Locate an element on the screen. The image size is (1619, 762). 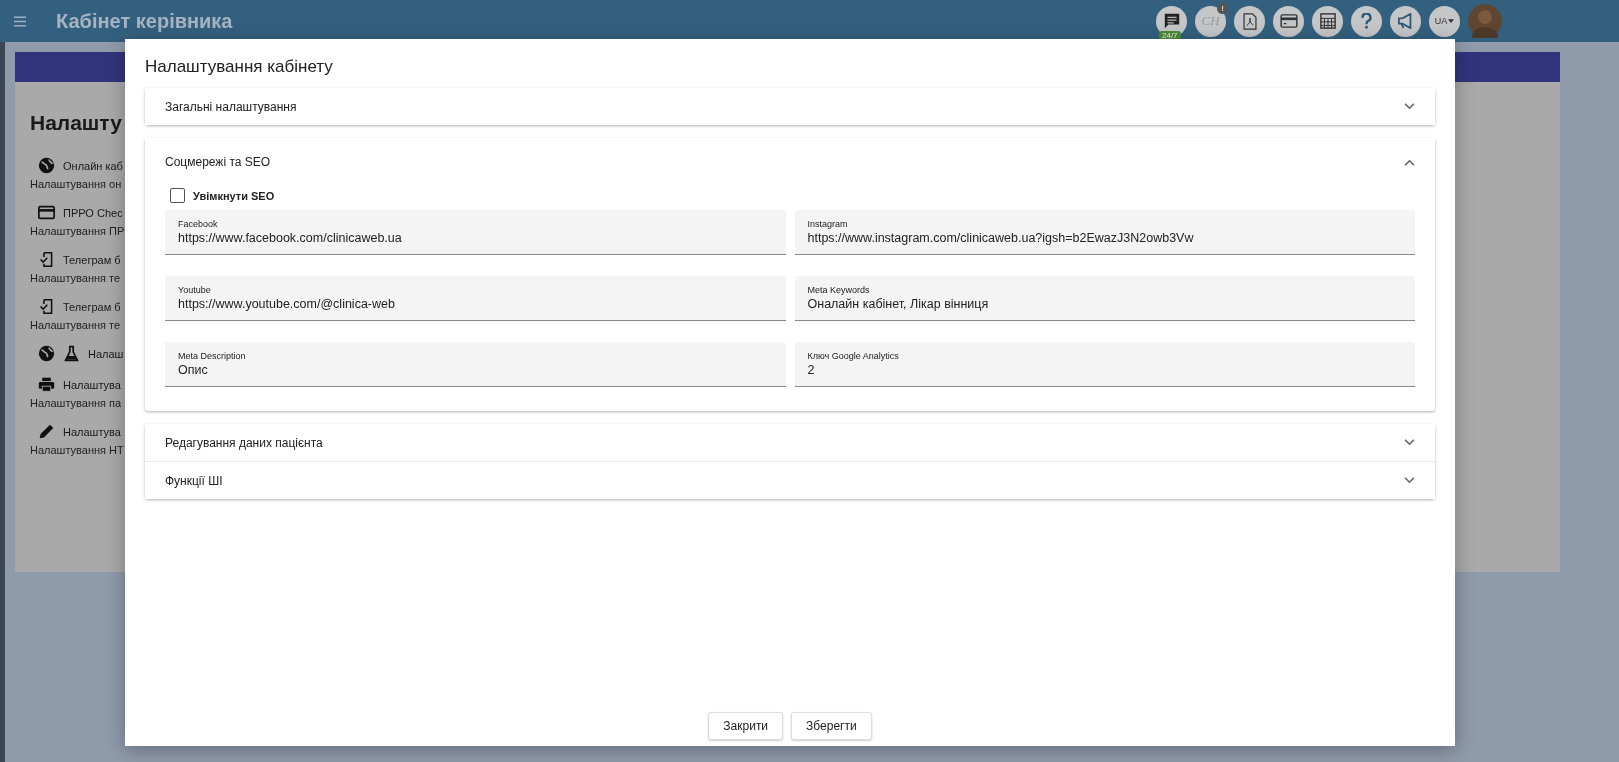
accordion-header: Соцмережі та SEO is located at coordinates (790, 162).